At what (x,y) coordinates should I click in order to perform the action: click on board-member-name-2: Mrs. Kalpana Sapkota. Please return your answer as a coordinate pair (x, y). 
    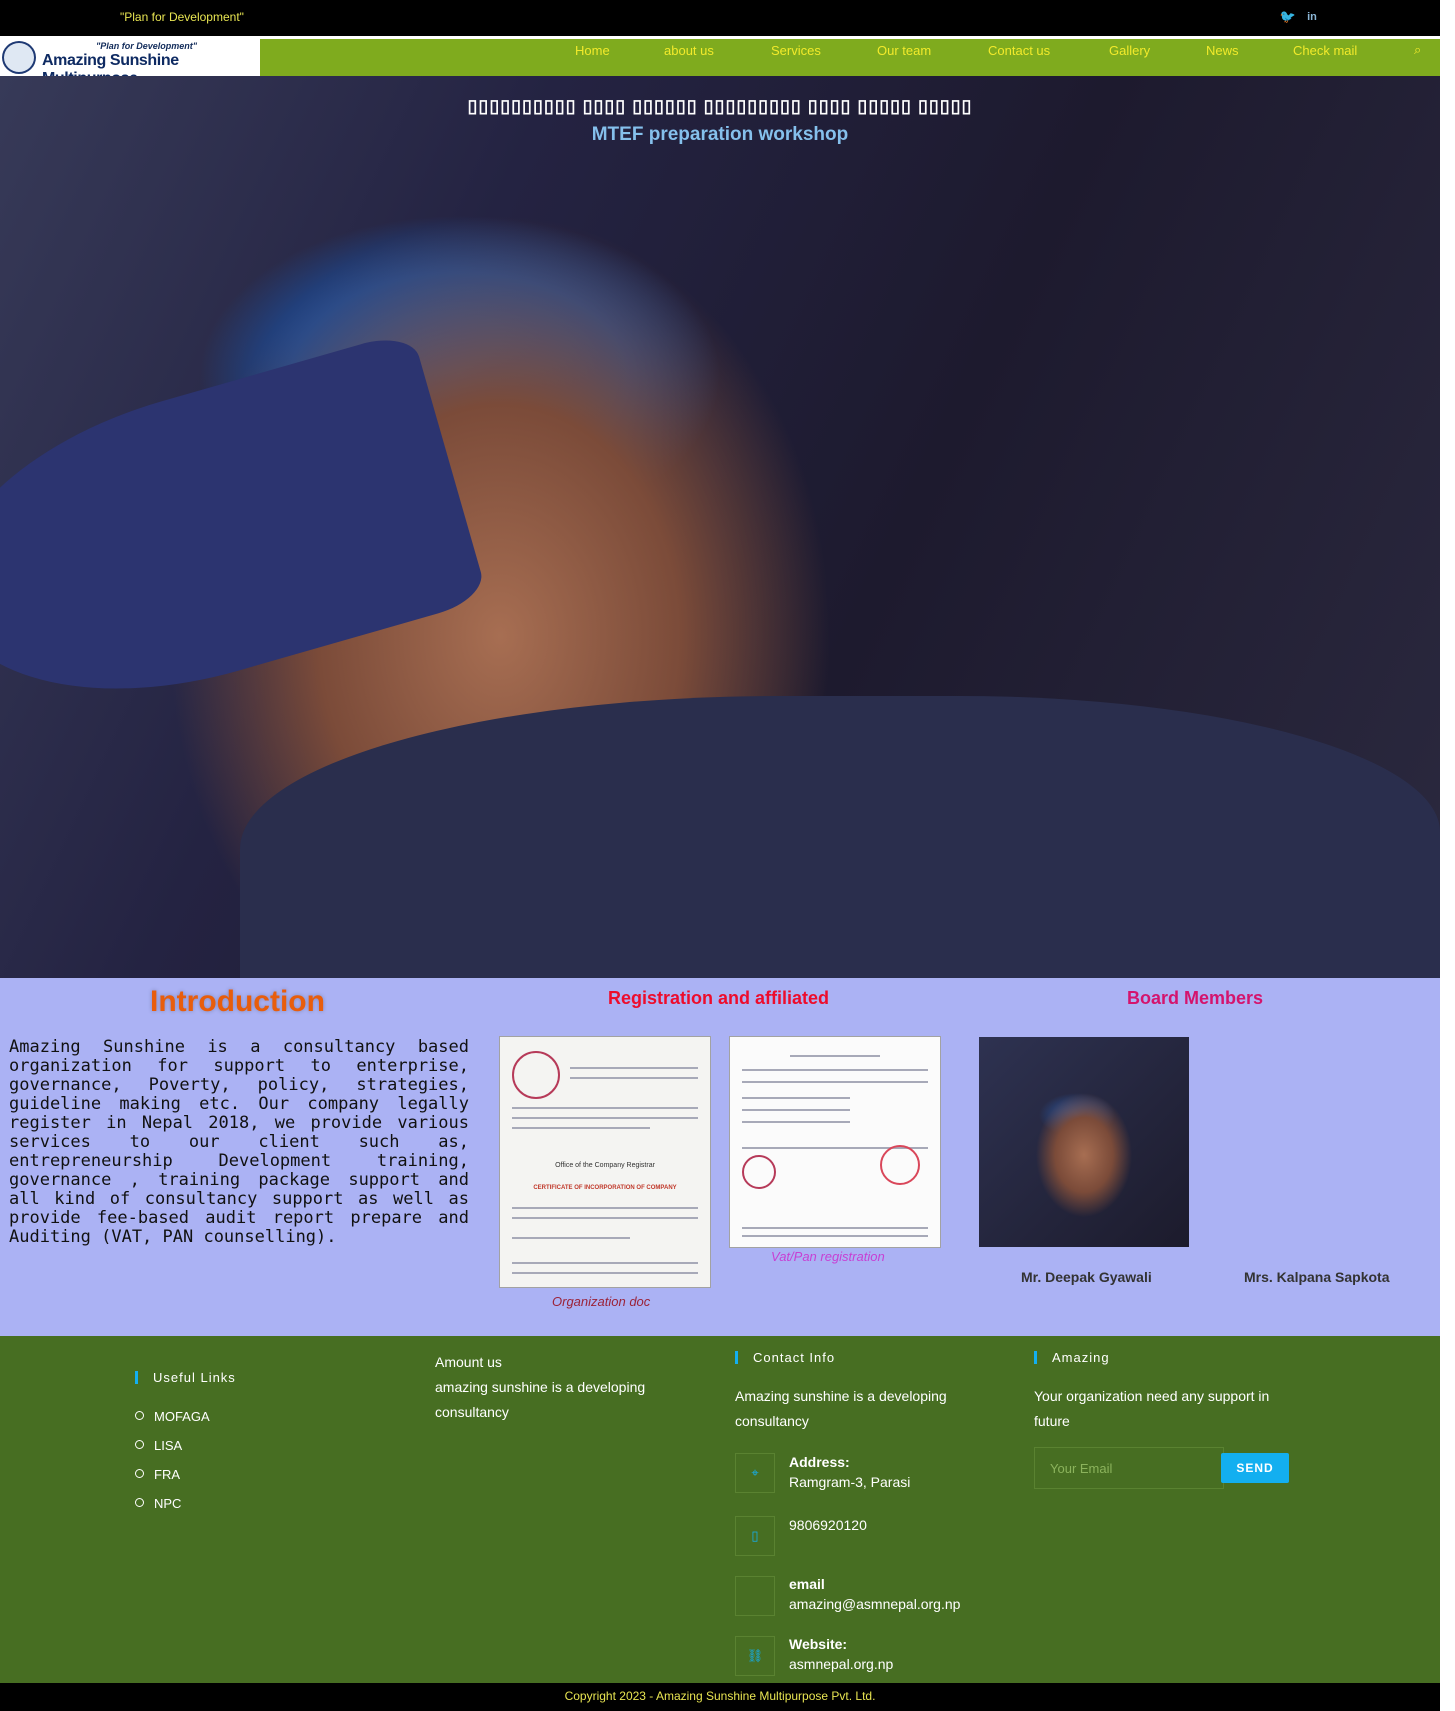
    Looking at the image, I should click on (1317, 1277).